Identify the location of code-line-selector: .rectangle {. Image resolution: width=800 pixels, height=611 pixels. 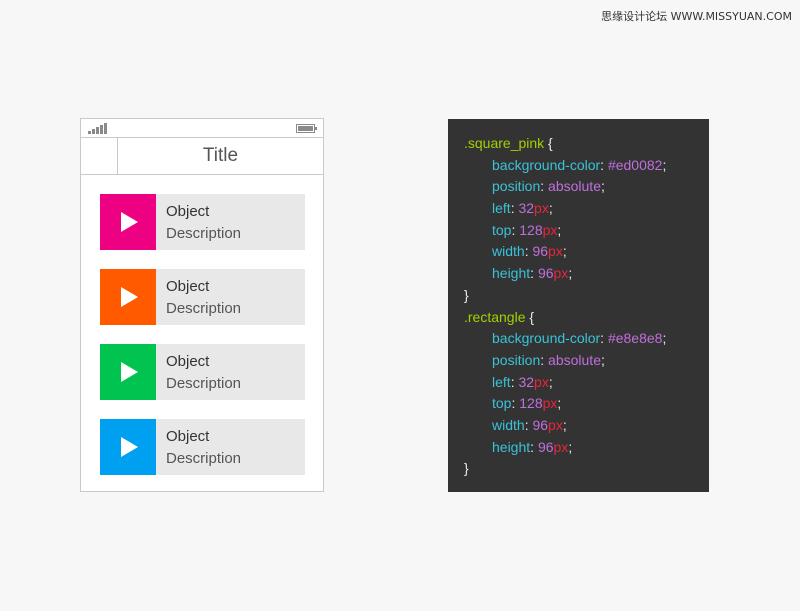
(586, 318).